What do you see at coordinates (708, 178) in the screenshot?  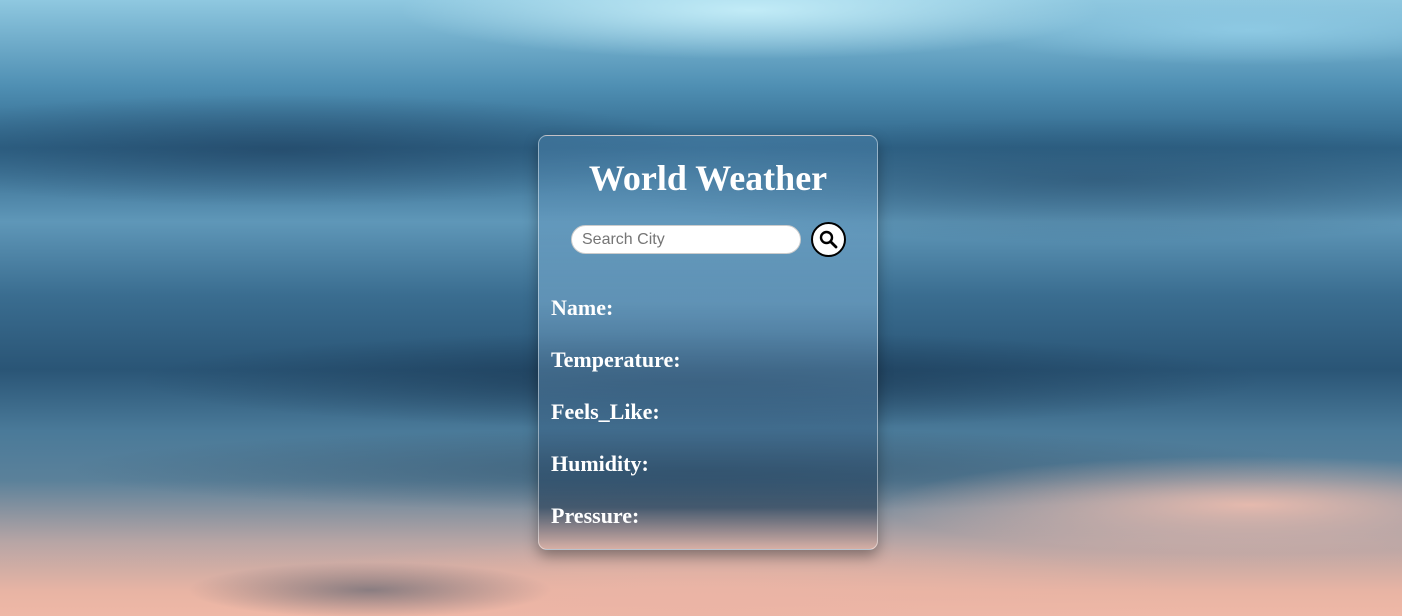 I see `app-title: World Weather` at bounding box center [708, 178].